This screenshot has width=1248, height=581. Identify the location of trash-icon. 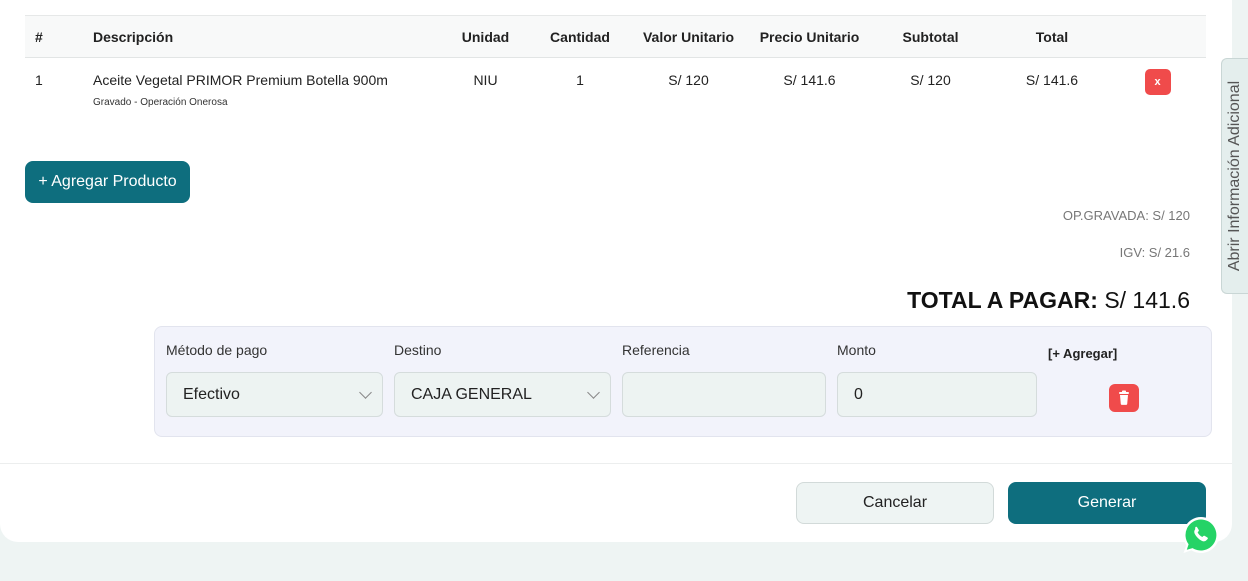
(1124, 397).